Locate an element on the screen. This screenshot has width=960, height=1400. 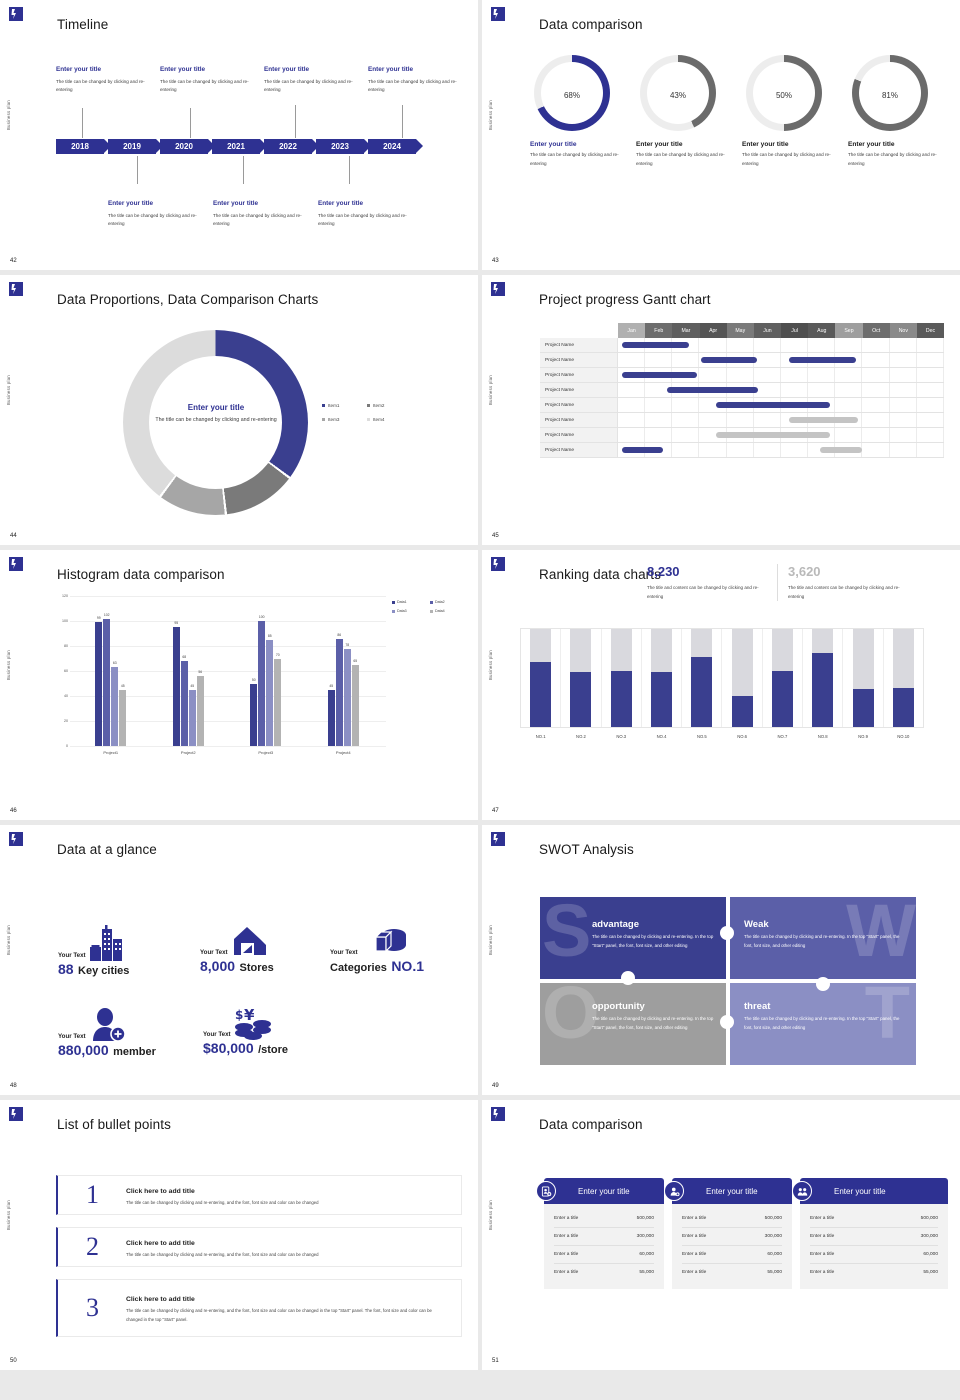
bar: 56 is located at coordinates (200, 708).